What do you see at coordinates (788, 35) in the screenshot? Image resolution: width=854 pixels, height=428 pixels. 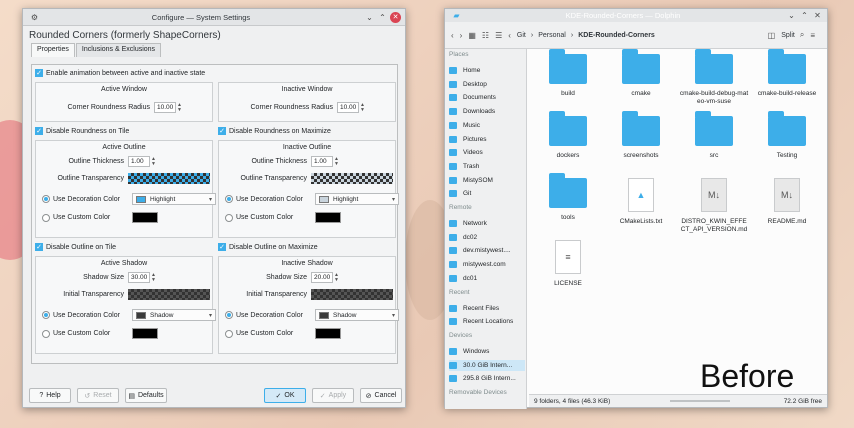 I see `split-button: Split` at bounding box center [788, 35].